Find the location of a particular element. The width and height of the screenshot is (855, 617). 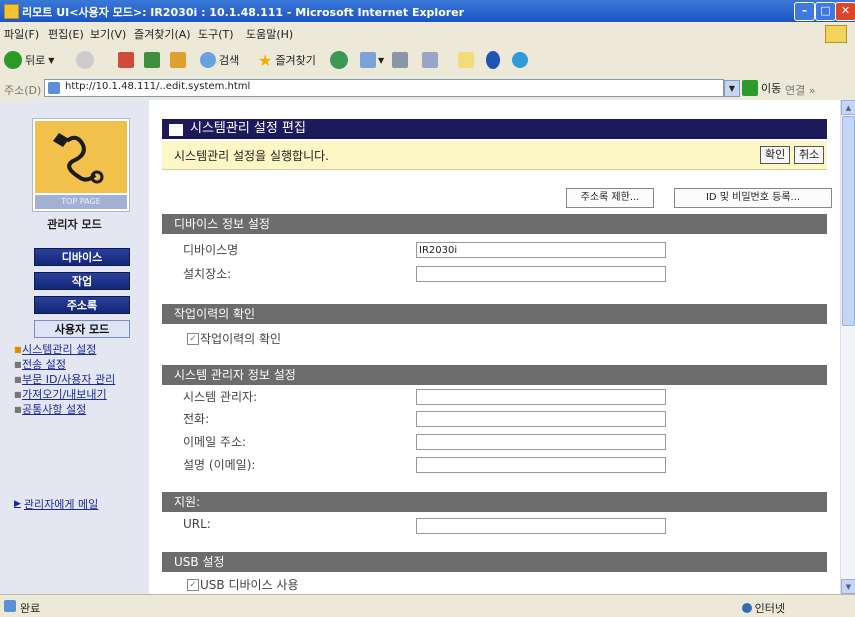

top-page-label: TOP PAGE is located at coordinates (81, 202).